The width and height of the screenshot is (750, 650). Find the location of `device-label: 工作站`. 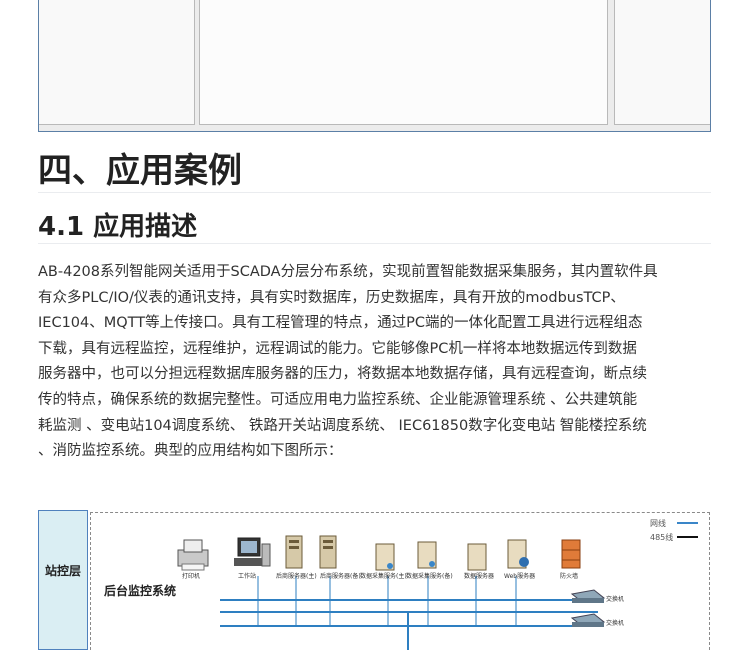

device-label: 工作站 is located at coordinates (247, 576).